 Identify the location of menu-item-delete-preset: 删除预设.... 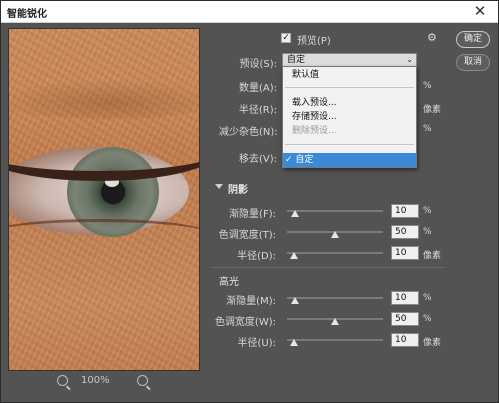
(314, 131).